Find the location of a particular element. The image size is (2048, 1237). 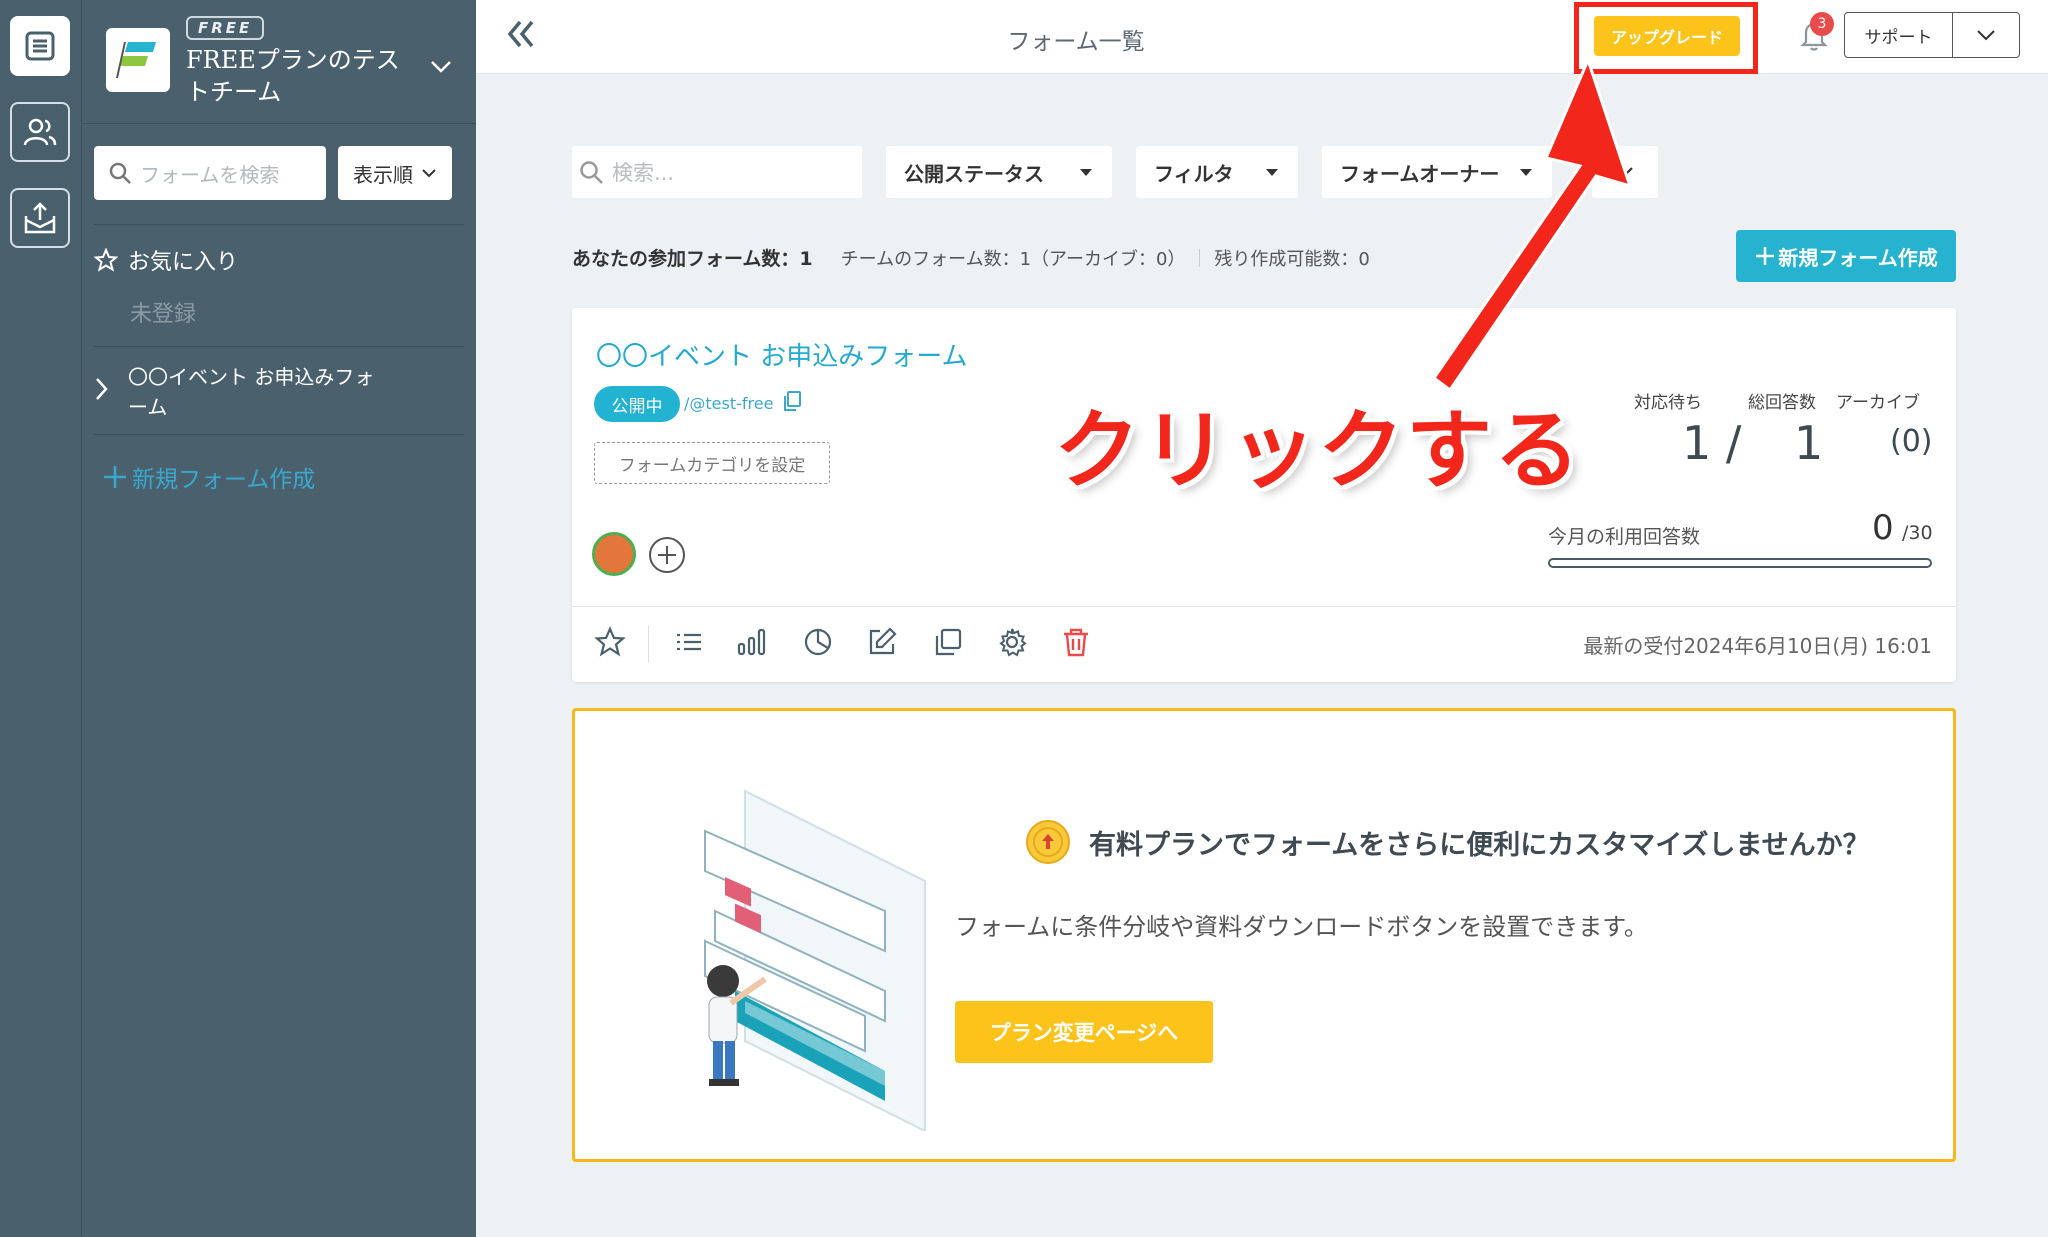

monthly-usage-value: 0 is located at coordinates (1883, 528).